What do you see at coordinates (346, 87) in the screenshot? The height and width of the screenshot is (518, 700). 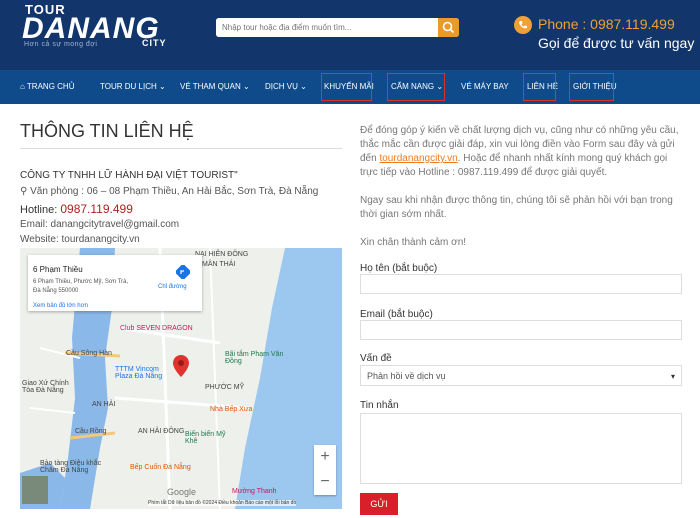 I see `nav-highlight-promotions` at bounding box center [346, 87].